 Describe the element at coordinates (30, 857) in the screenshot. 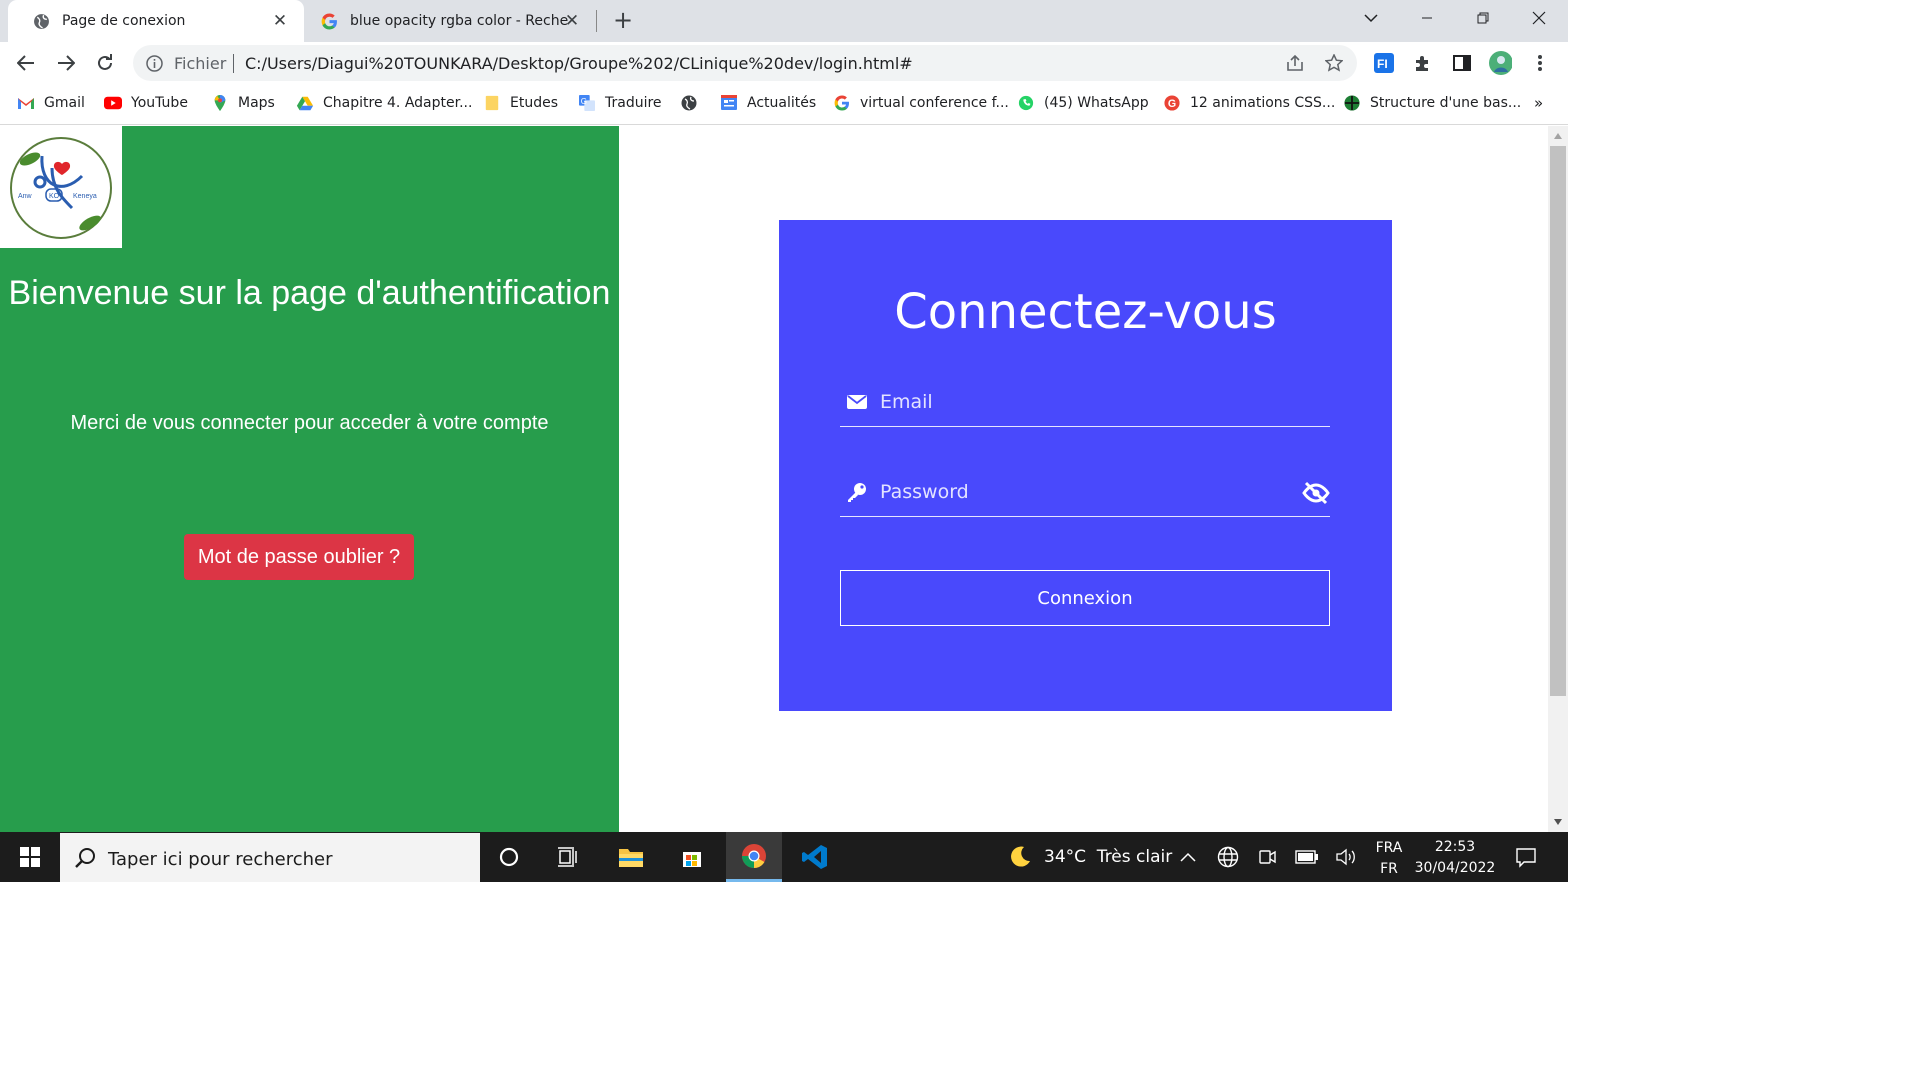

I see `start-button` at that location.